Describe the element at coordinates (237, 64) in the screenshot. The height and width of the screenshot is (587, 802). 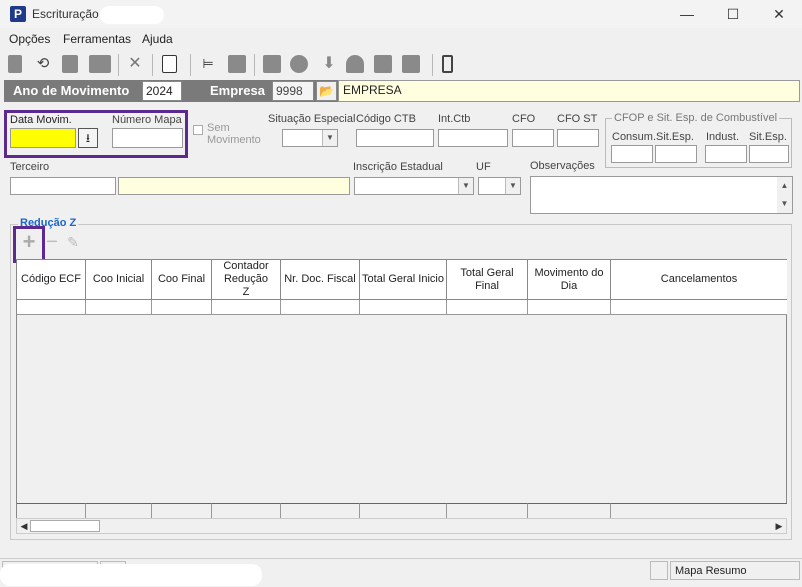
I see `copy-icon` at that location.